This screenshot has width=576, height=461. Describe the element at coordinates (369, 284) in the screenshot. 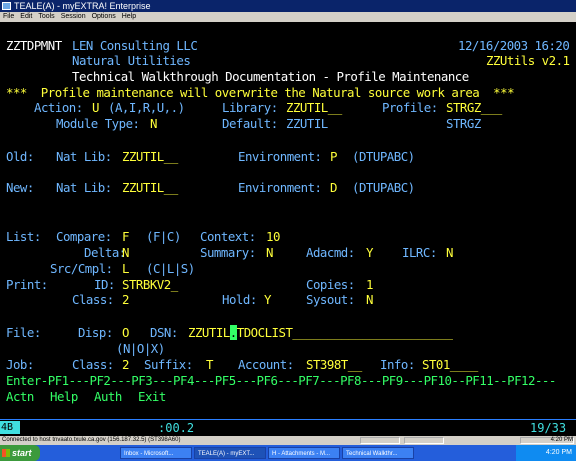

I see `copies-field: 1` at that location.